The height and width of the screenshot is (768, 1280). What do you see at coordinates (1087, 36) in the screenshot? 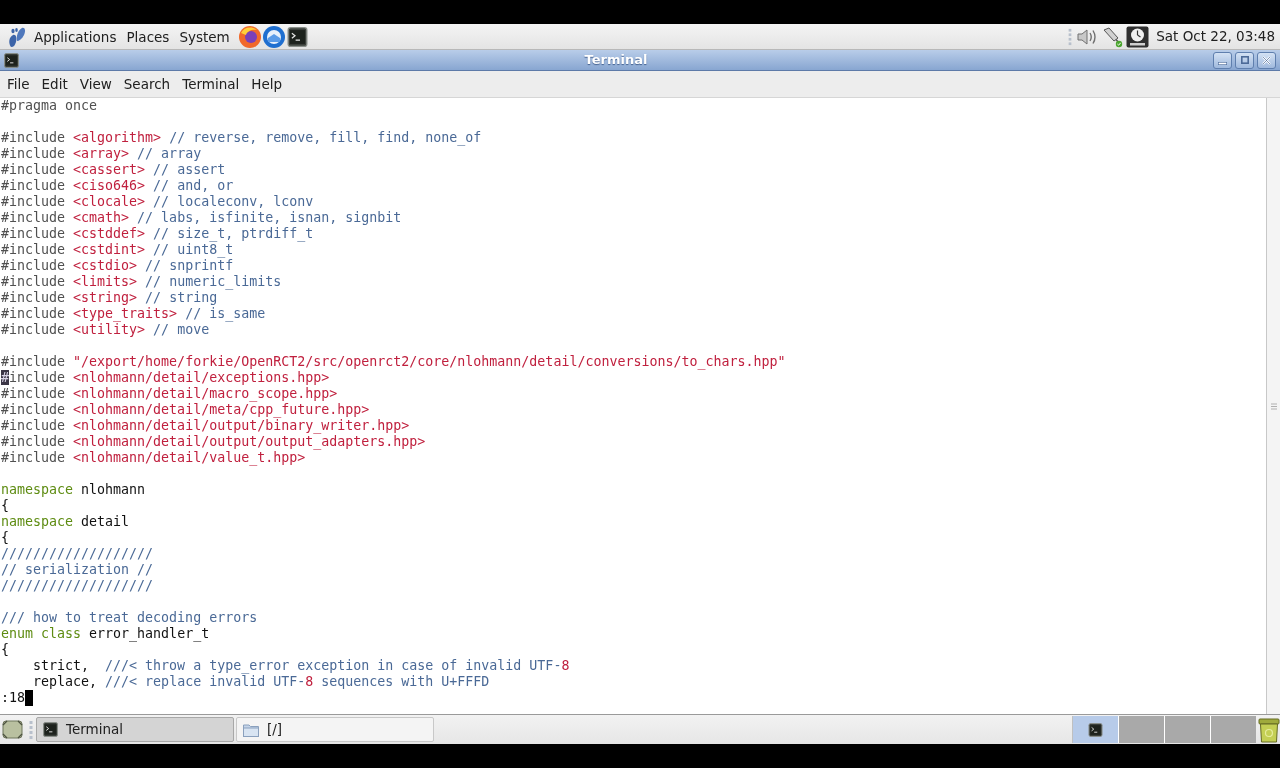
I see `speaker-icon` at bounding box center [1087, 36].